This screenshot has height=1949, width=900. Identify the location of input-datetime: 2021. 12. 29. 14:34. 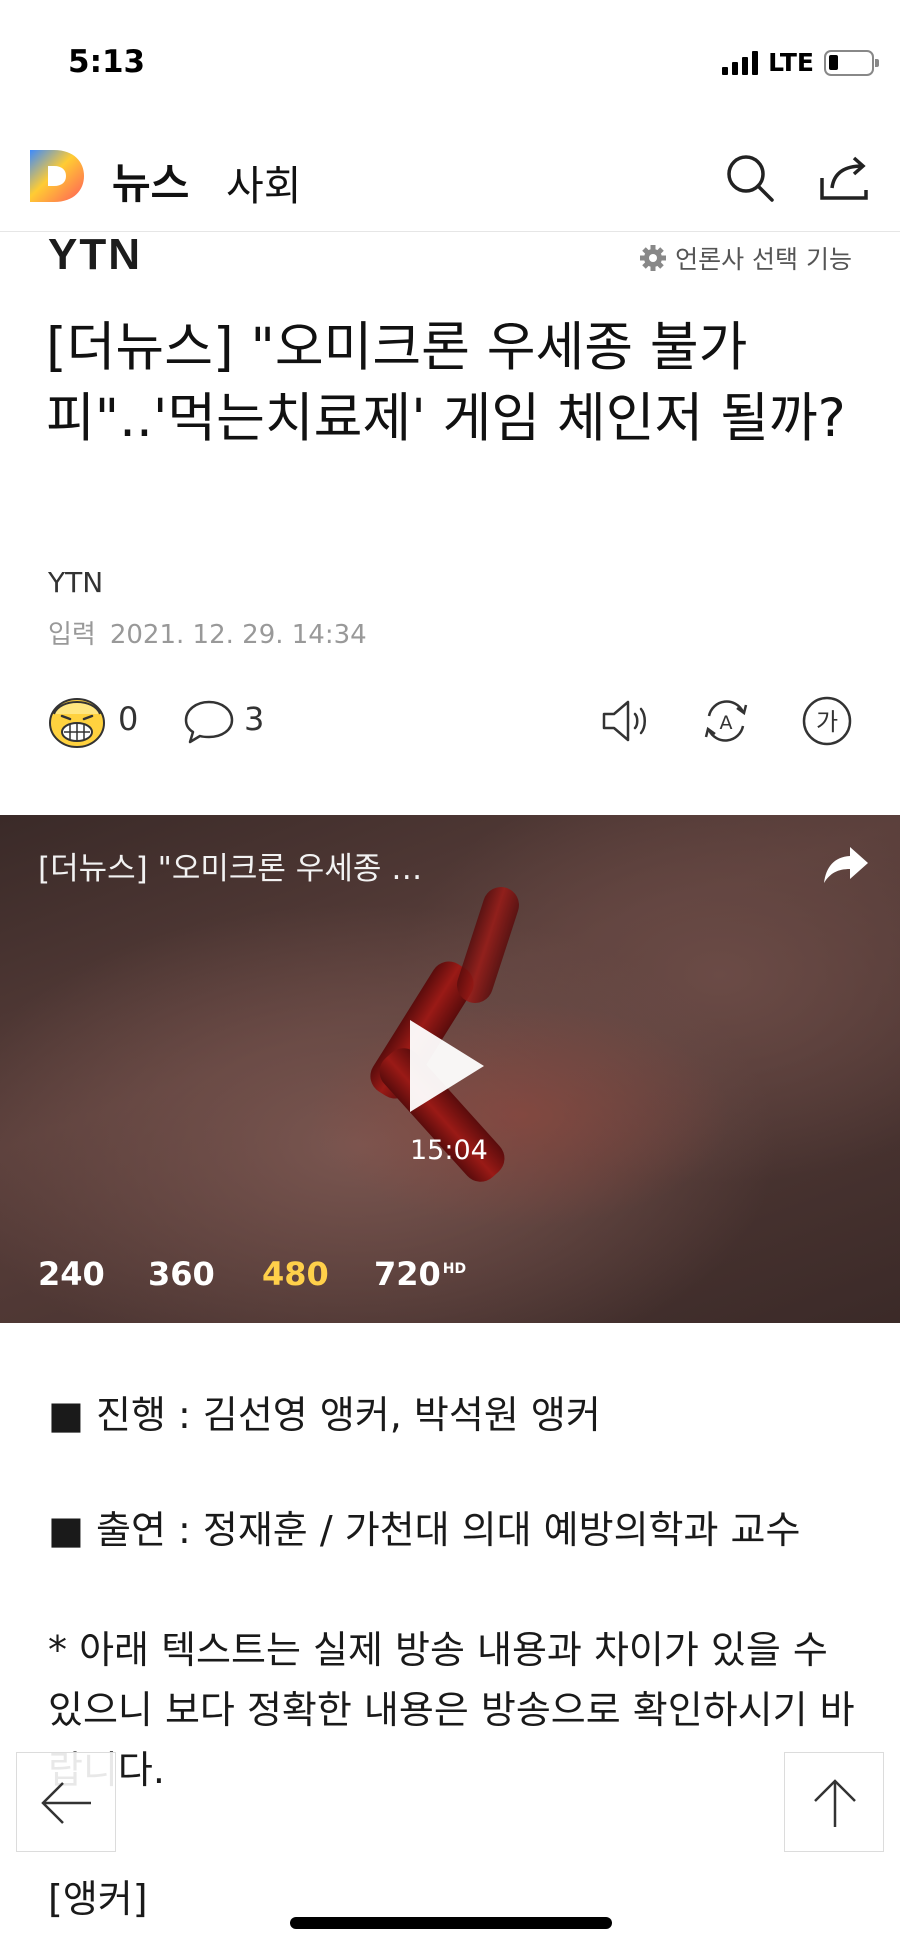
(238, 635).